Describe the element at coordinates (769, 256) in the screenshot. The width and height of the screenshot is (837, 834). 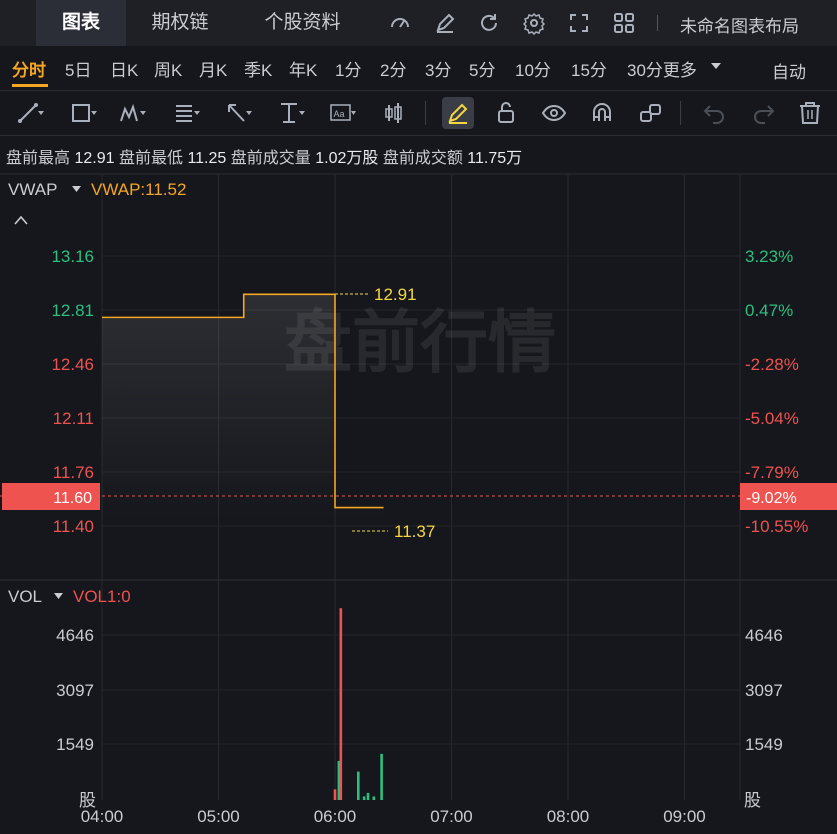
I see `percent-tick-label: 3.23%` at that location.